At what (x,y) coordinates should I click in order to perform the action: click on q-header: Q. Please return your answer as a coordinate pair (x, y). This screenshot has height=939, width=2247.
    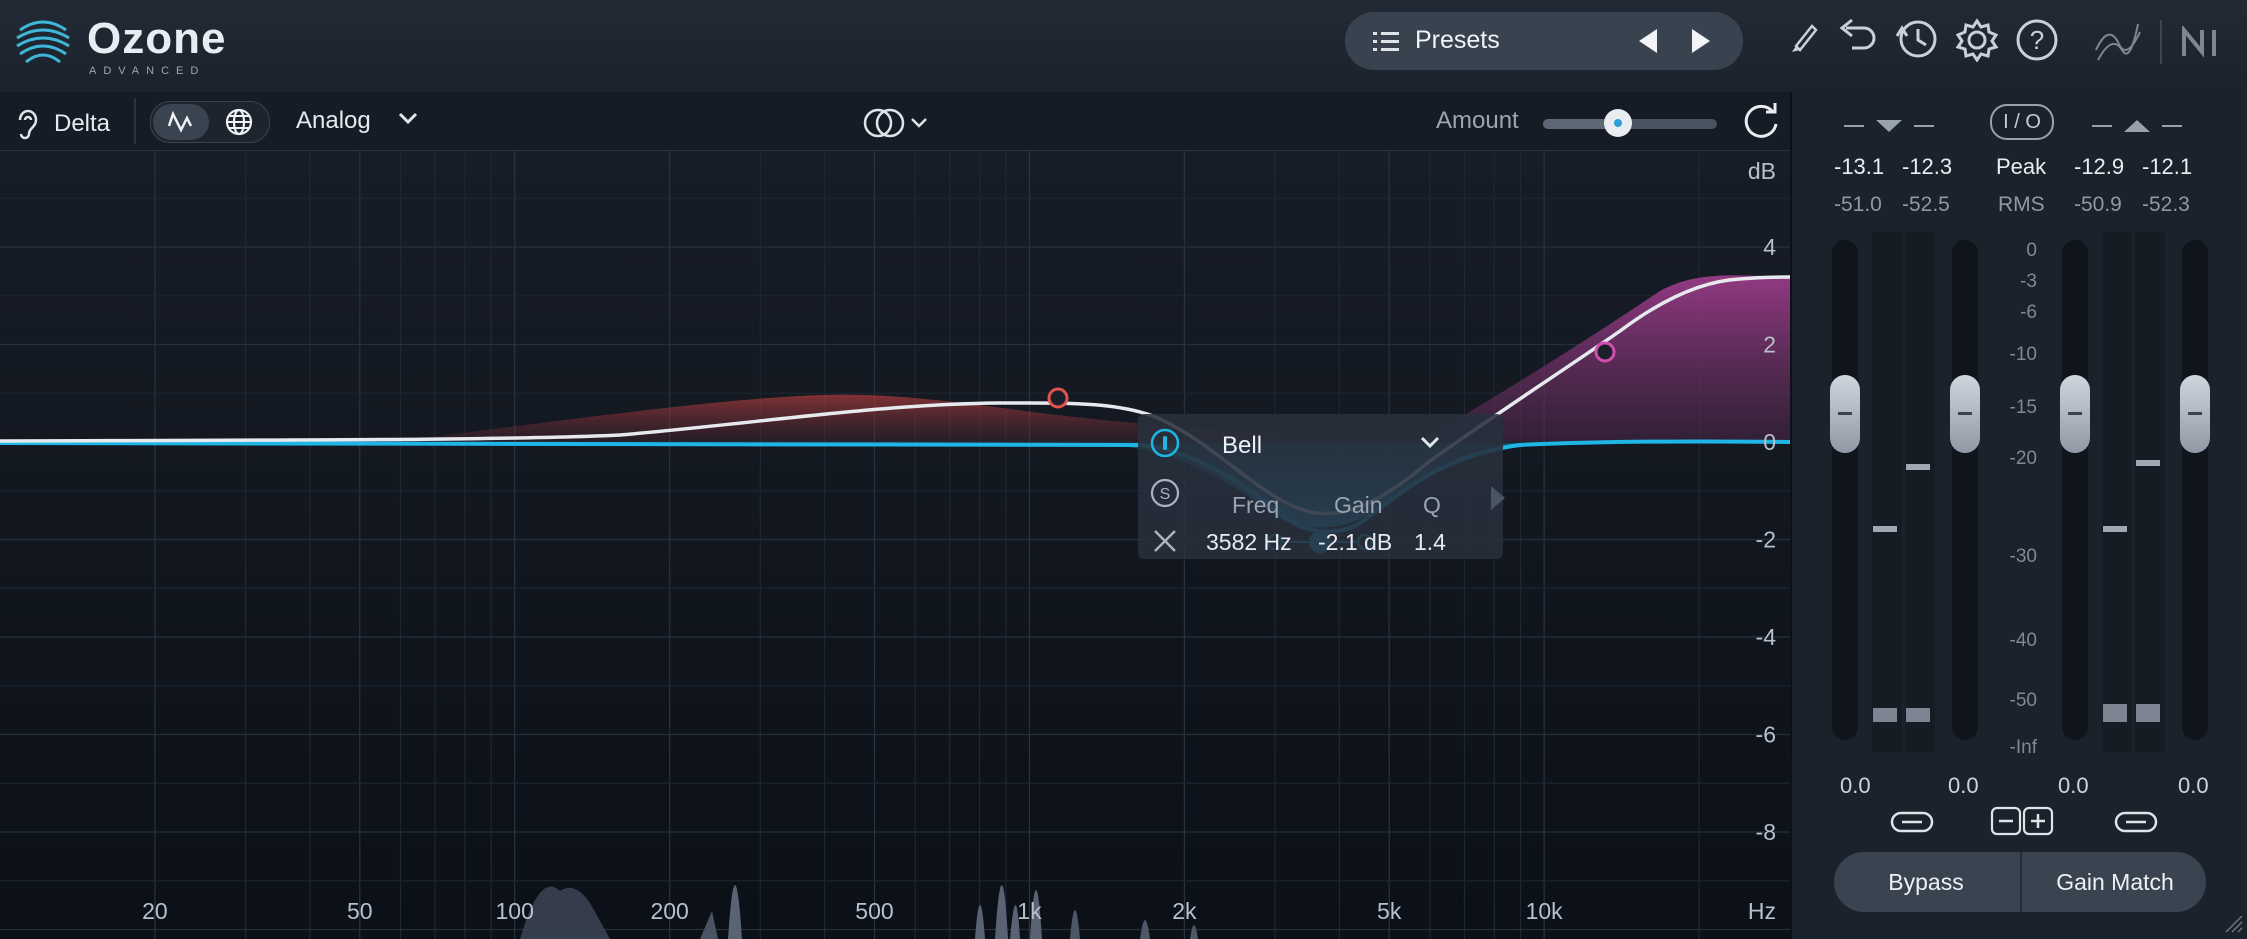
    Looking at the image, I should click on (1432, 505).